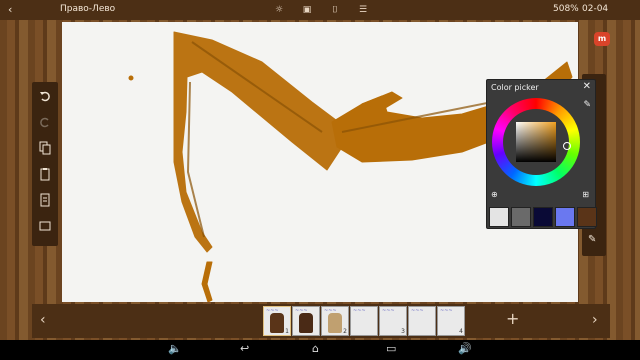  I want to click on blank-icon, so click(45, 226).